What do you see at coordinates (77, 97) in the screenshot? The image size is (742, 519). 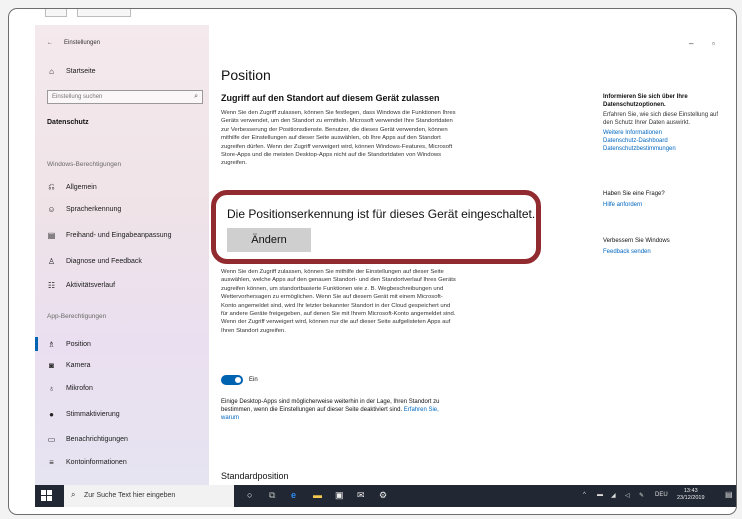 I see `search-placeholder: Einstellung suchen` at bounding box center [77, 97].